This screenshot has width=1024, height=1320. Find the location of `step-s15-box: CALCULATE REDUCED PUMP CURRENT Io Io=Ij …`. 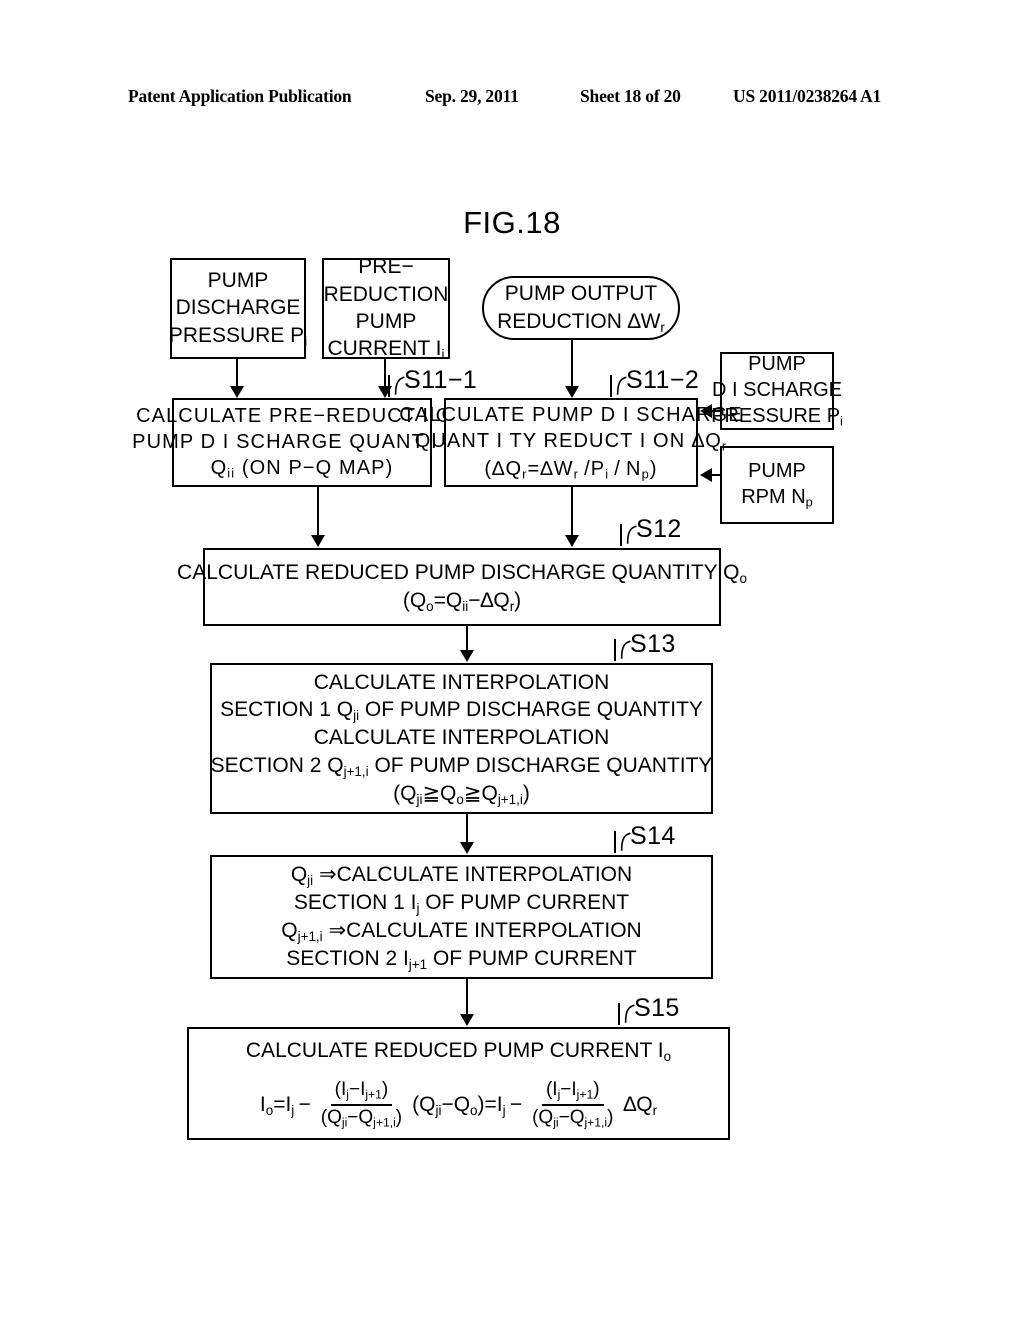

step-s15-box: CALCULATE REDUCED PUMP CURRENT Io Io=Ij … is located at coordinates (458, 1083).